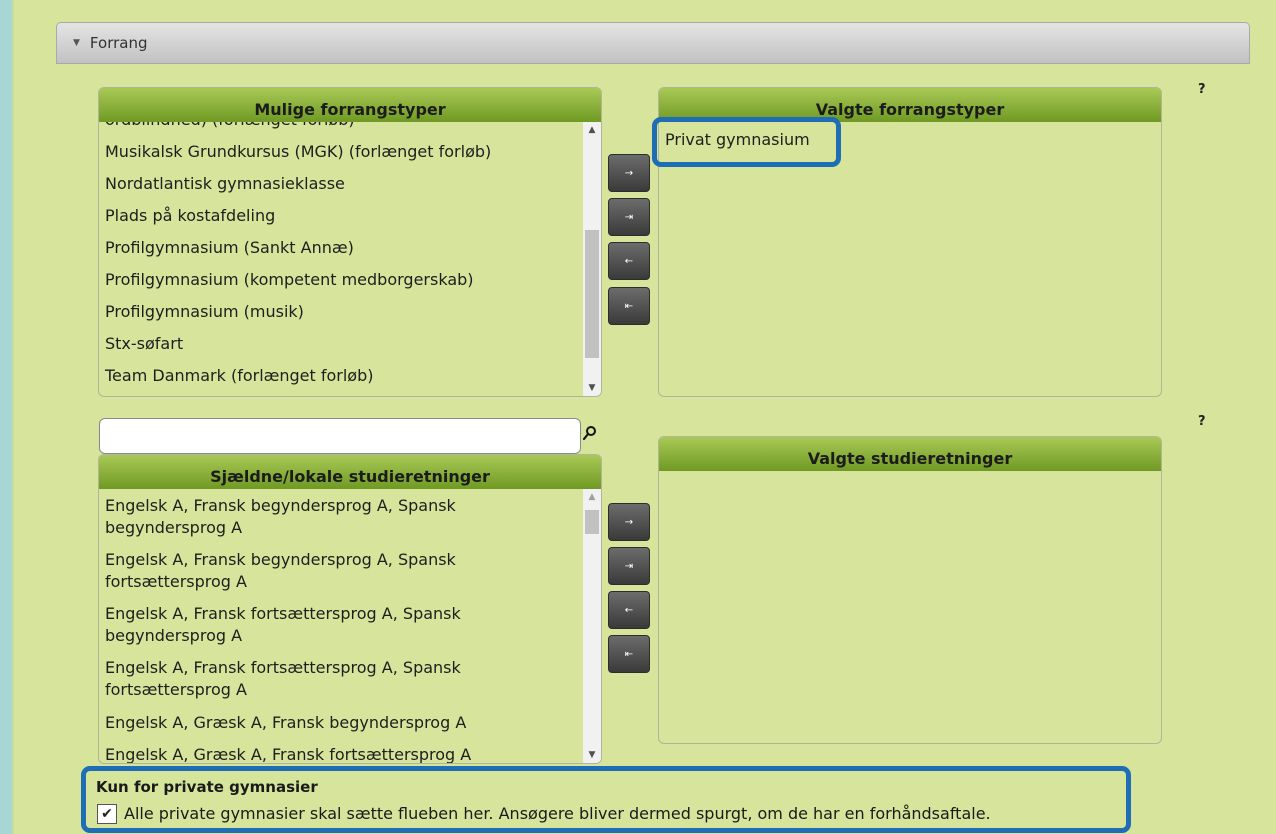 This screenshot has width=1276, height=834. What do you see at coordinates (339, 312) in the screenshot?
I see `list-item: Profilgymnasium (musik)` at bounding box center [339, 312].